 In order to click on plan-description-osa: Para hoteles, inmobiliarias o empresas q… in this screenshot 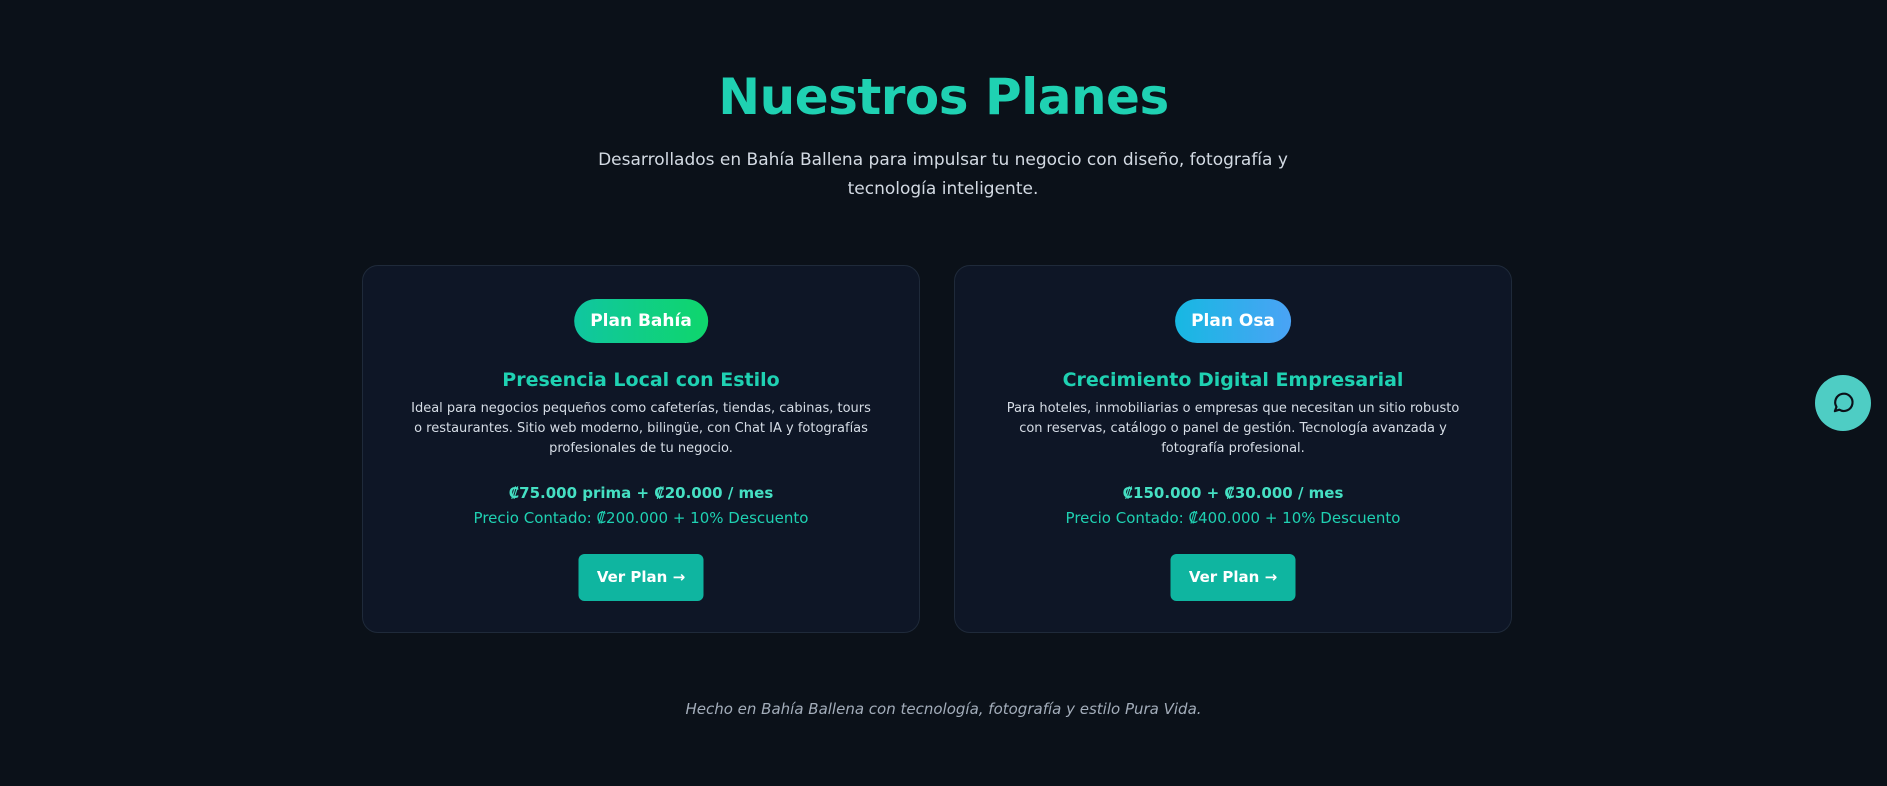, I will do `click(1233, 428)`.